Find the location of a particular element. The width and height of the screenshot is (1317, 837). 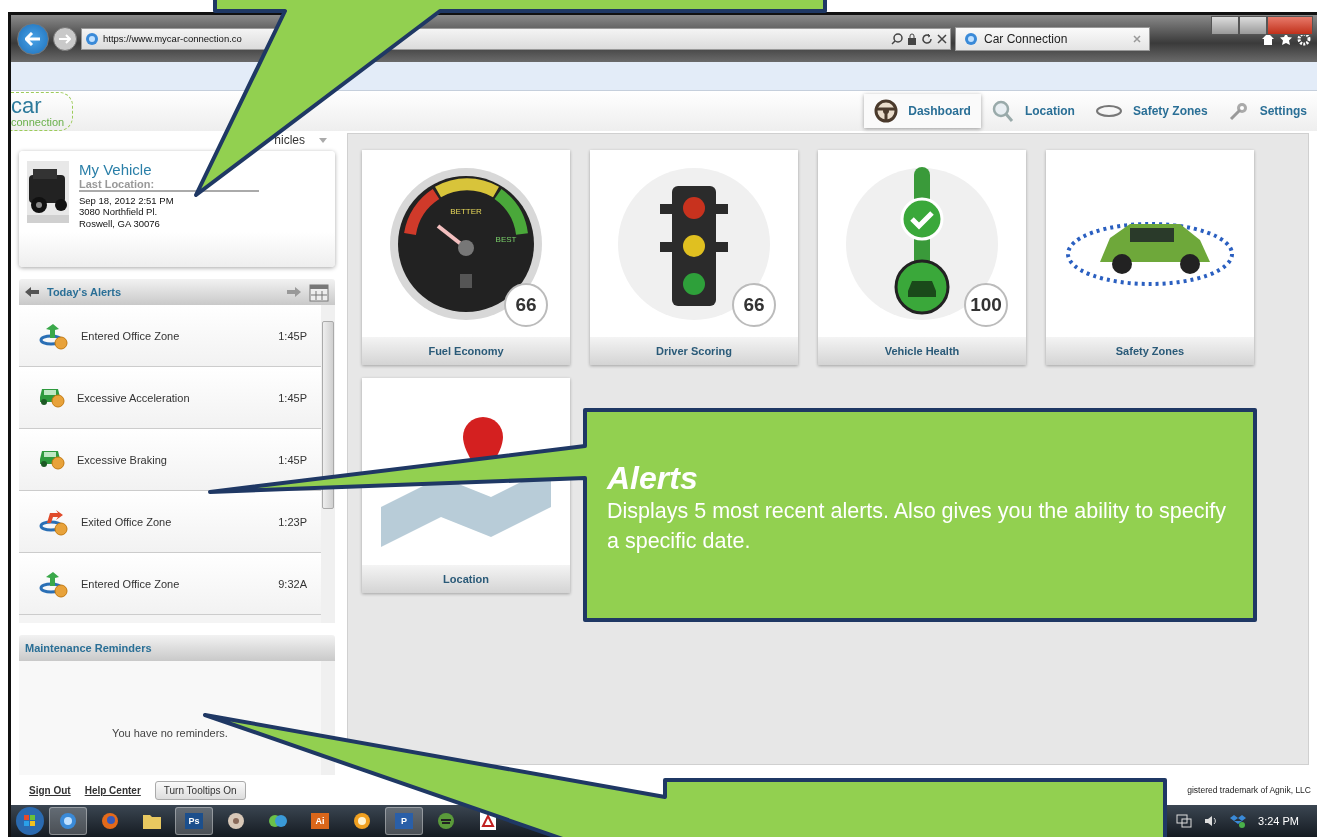

gauge-label: BEST is located at coordinates (506, 239).